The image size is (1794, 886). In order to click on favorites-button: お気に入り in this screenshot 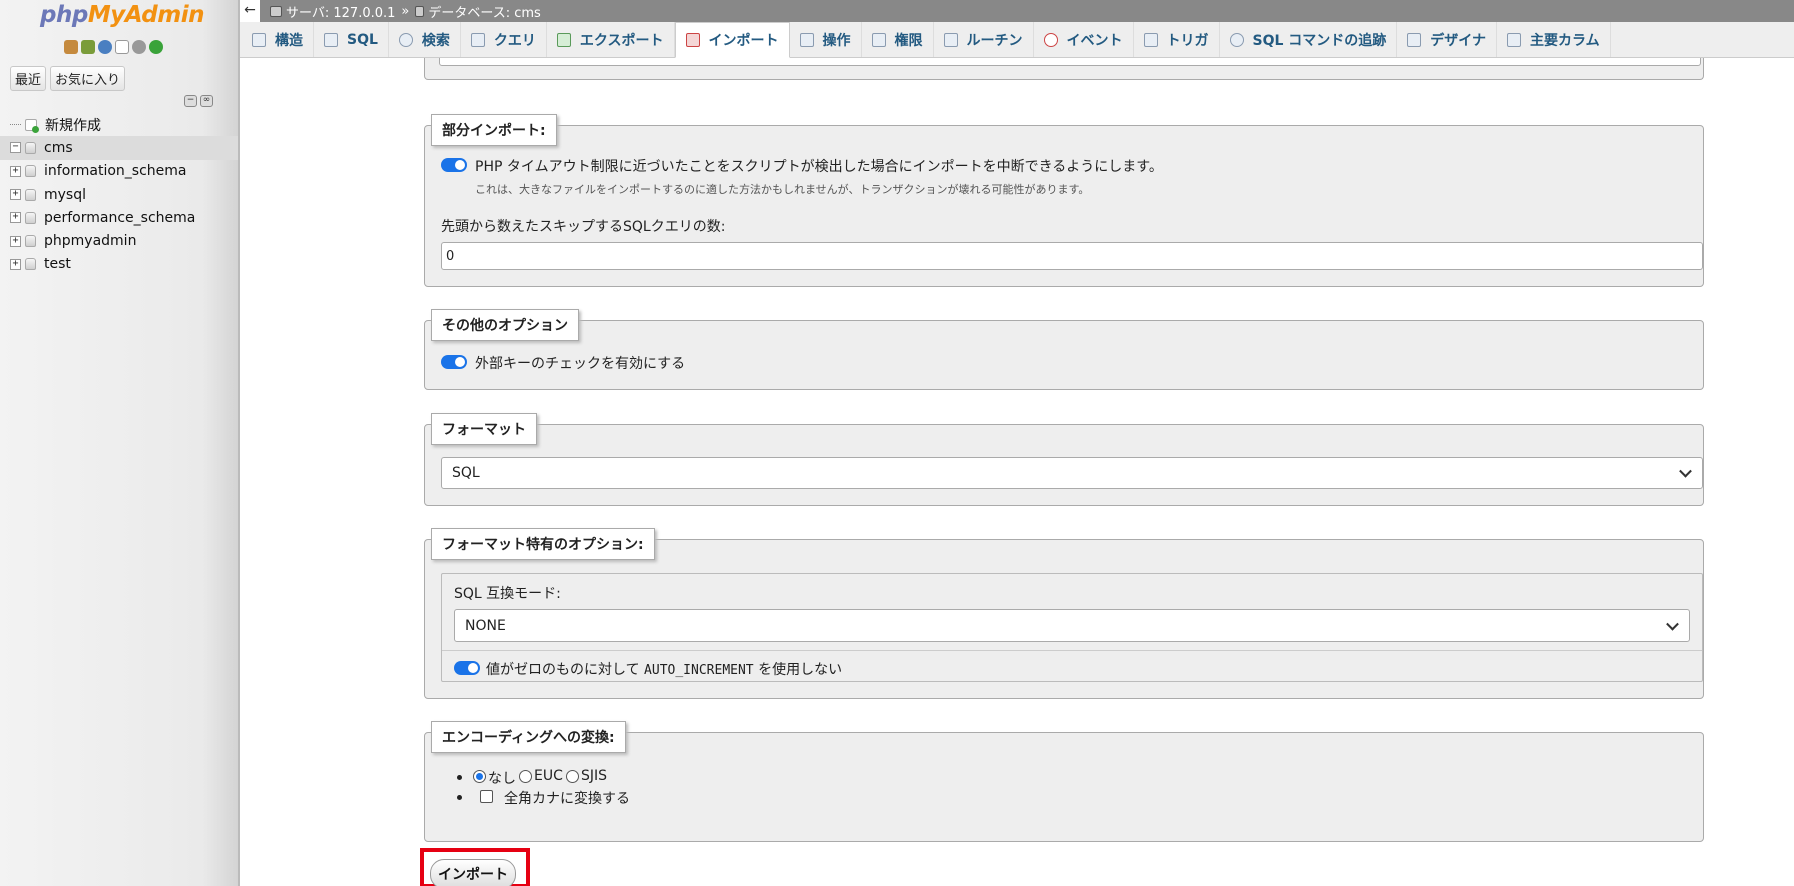, I will do `click(88, 78)`.